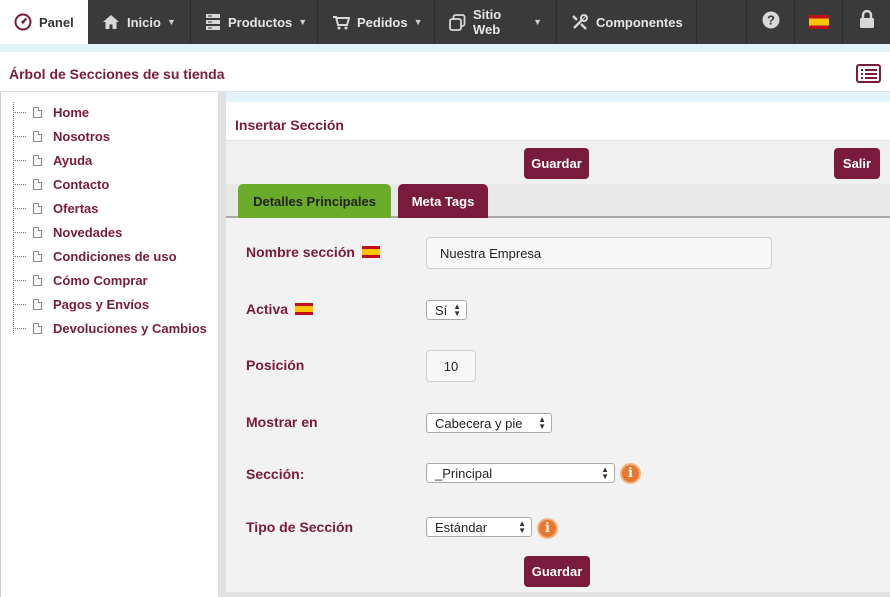 The image size is (890, 597). What do you see at coordinates (260, 22) in the screenshot?
I see `nav-productos-label: Productos` at bounding box center [260, 22].